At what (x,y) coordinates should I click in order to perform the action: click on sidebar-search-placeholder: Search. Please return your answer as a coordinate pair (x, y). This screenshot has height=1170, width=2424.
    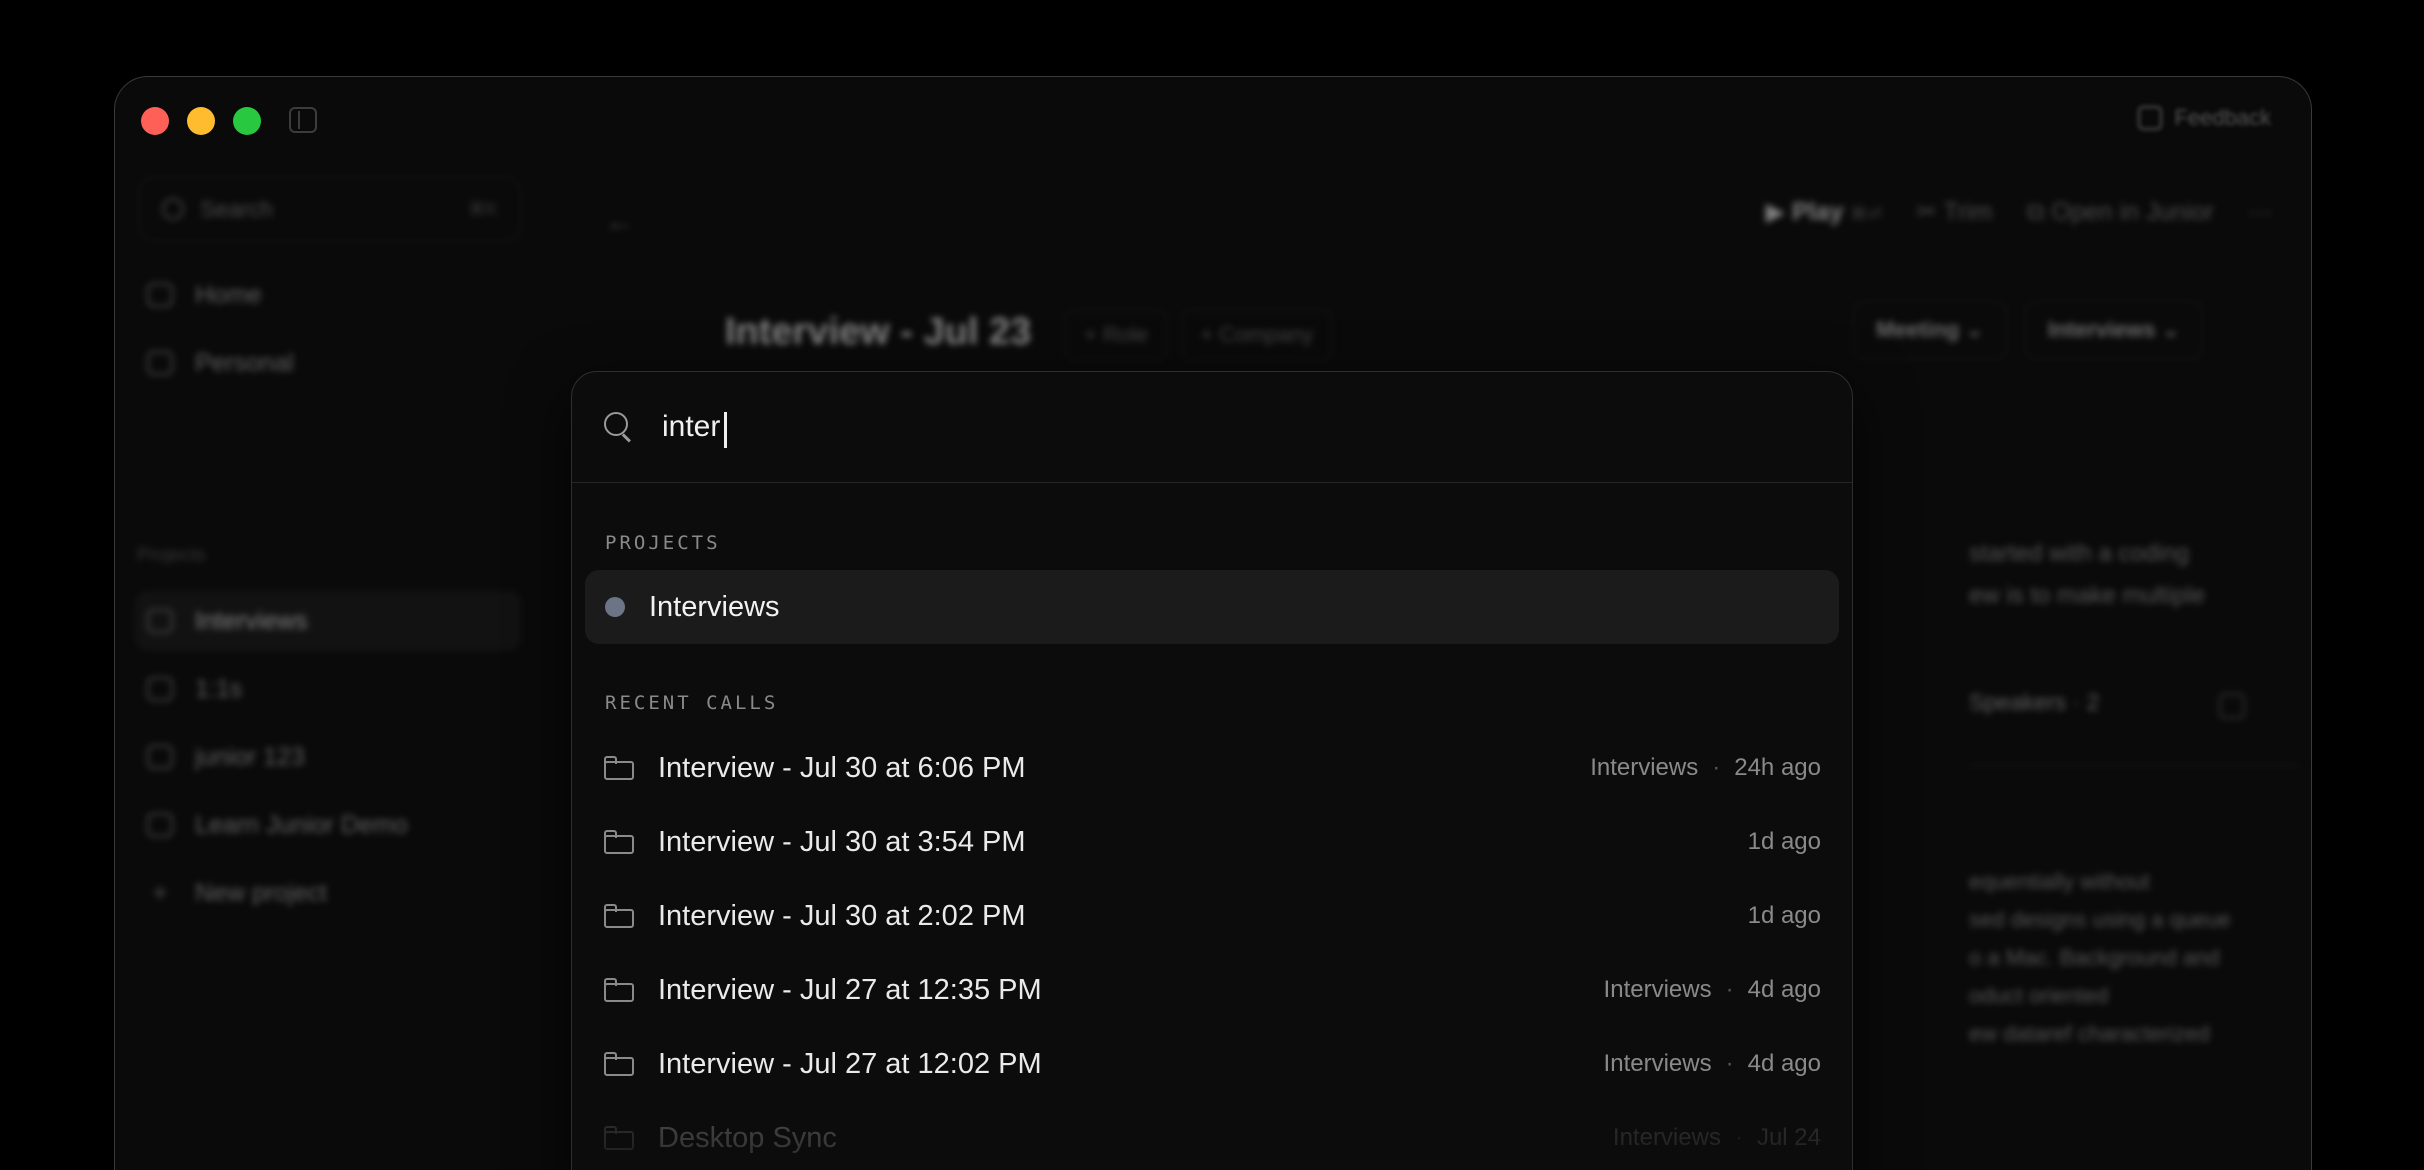
    Looking at the image, I should click on (236, 208).